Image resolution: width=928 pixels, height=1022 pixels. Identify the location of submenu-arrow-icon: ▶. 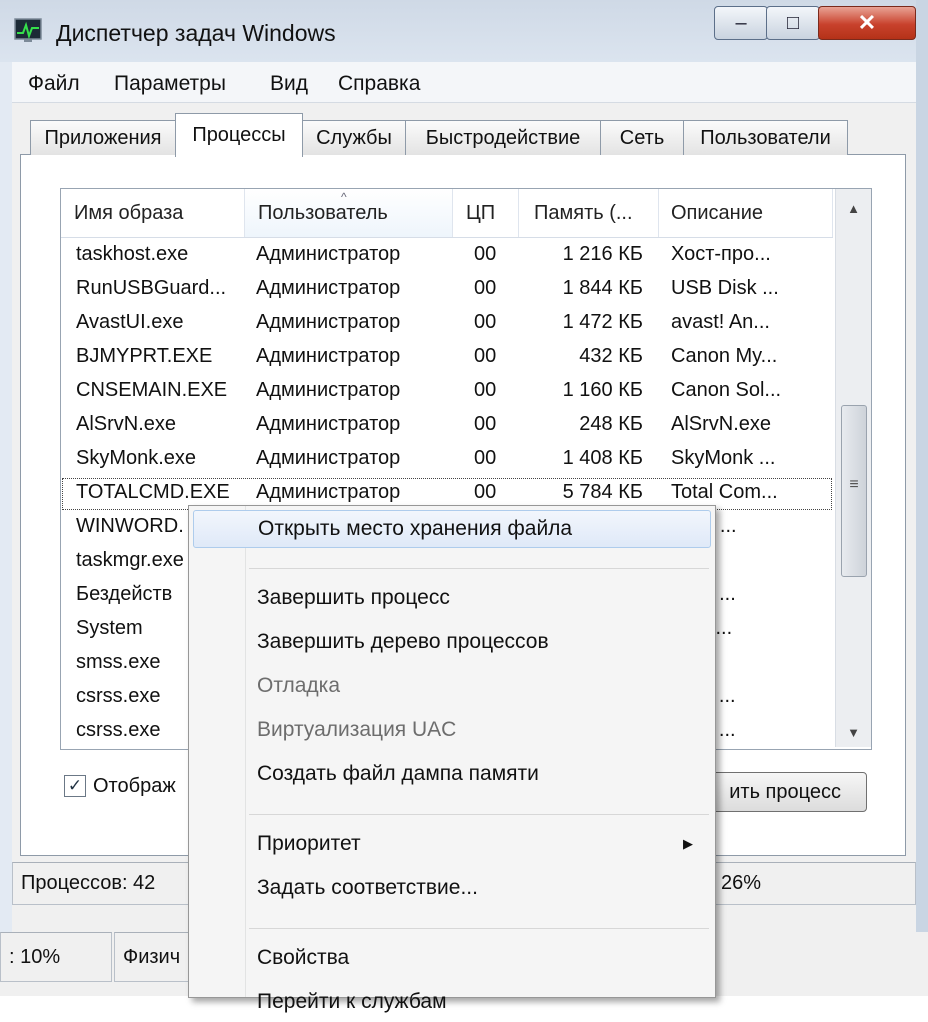
(688, 843).